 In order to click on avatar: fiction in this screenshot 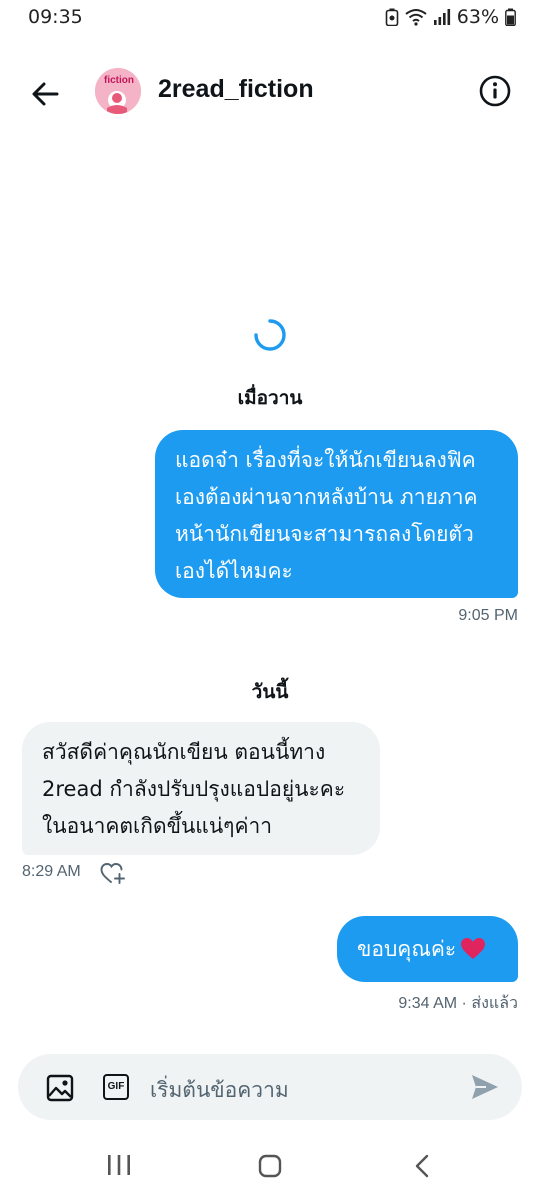, I will do `click(118, 91)`.